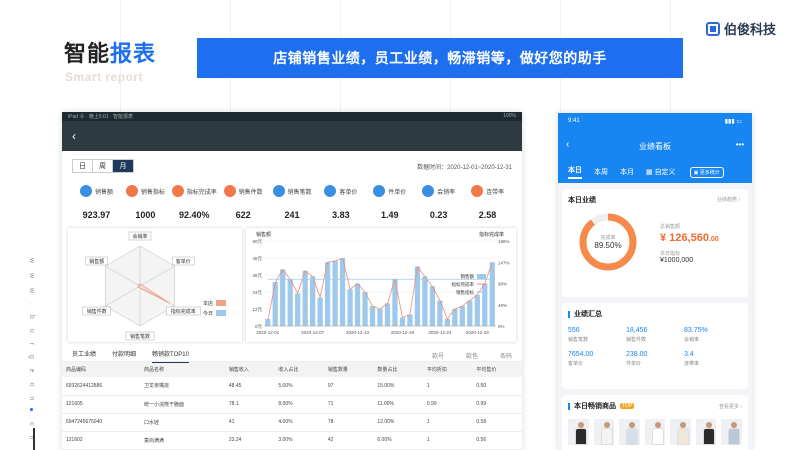 This screenshot has width=800, height=450. Describe the element at coordinates (502, 284) in the screenshot. I see `y2-tick-label: 98%` at that location.